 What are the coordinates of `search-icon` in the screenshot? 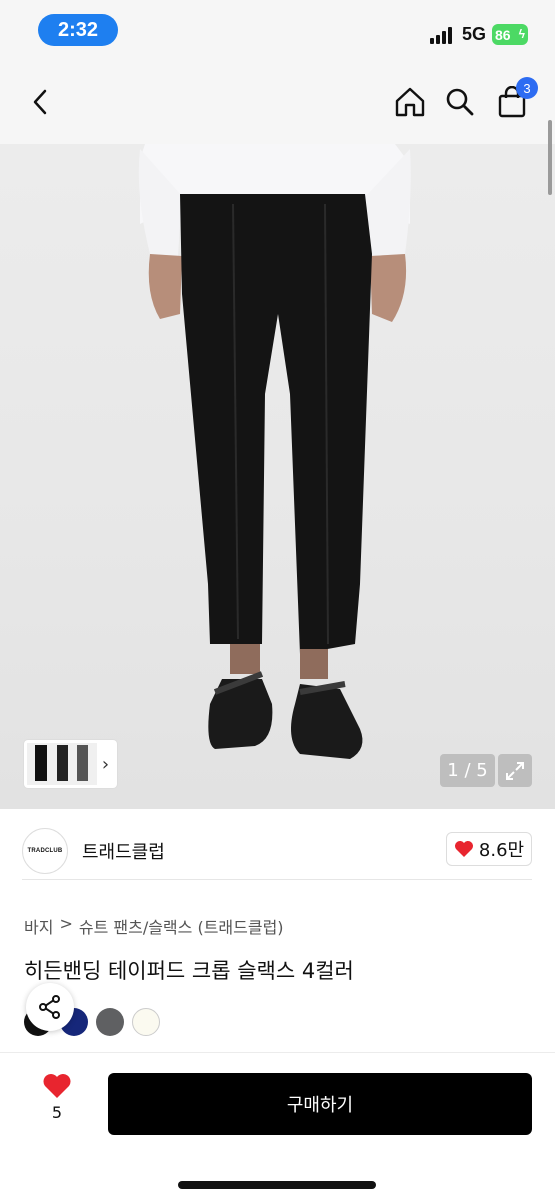 It's located at (460, 102).